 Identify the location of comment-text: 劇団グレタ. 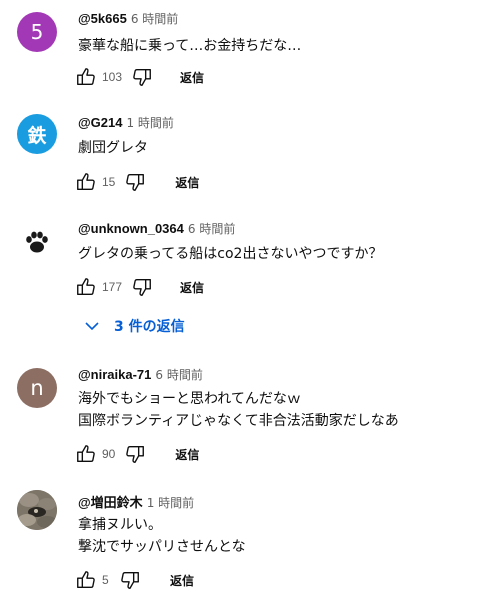
(113, 148).